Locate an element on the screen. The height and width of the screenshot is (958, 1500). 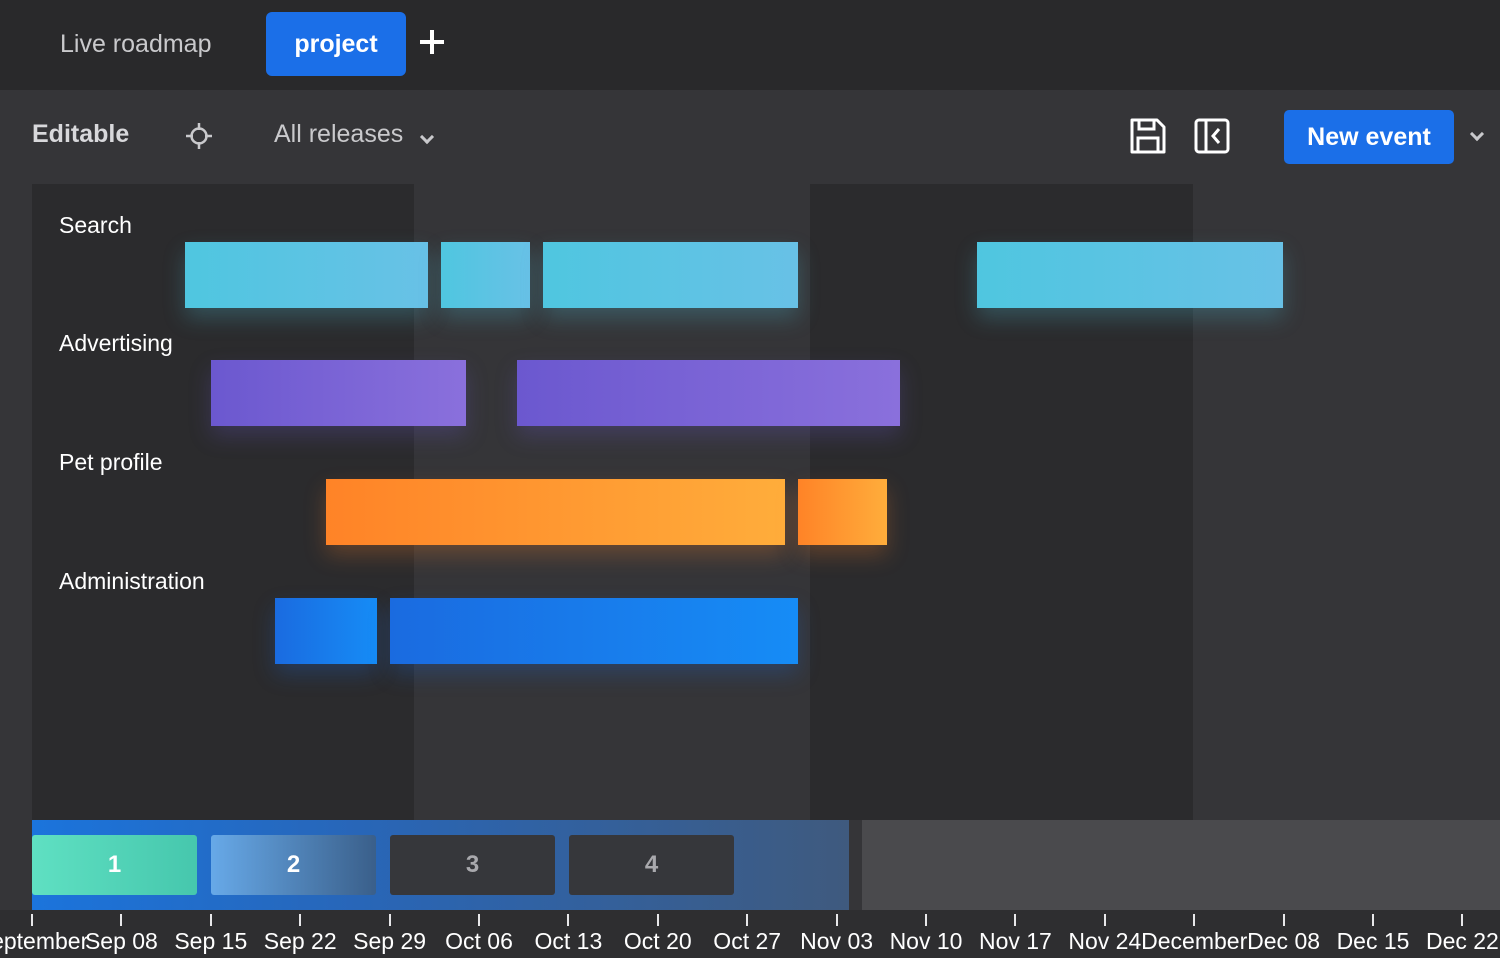
row-label-pet-profile: Pet profile is located at coordinates (111, 462).